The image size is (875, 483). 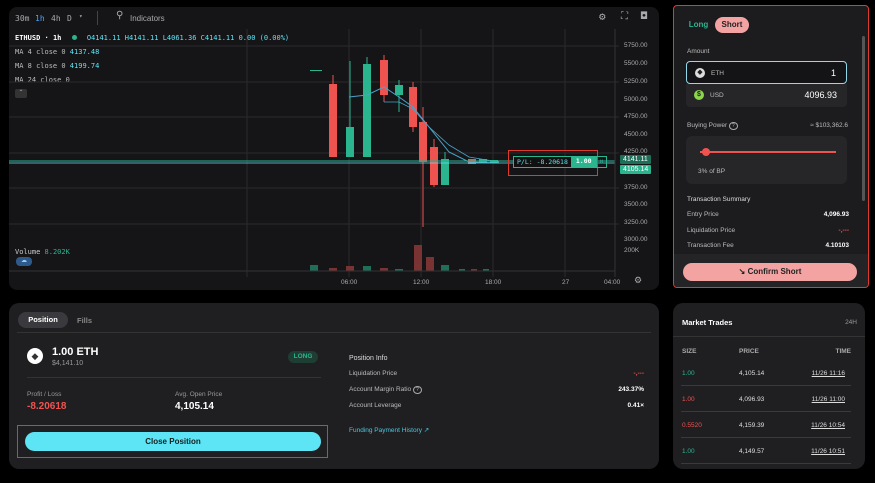 What do you see at coordinates (635, 159) in the screenshot?
I see `last-price-tag: 4141.11` at bounding box center [635, 159].